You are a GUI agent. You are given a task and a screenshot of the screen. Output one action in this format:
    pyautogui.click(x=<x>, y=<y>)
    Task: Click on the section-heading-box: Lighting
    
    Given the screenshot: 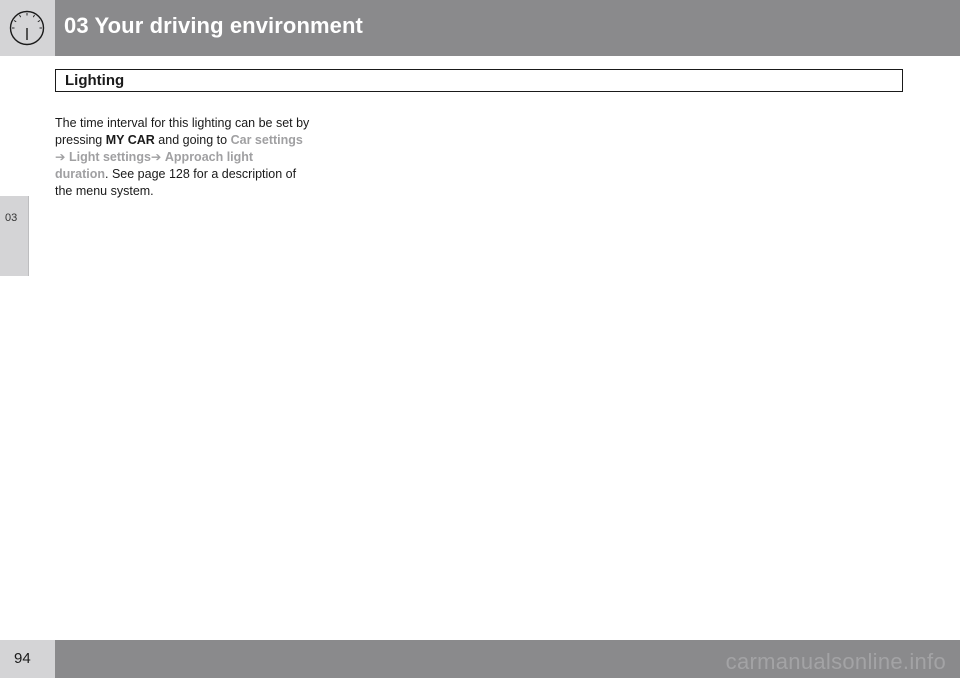 What is the action you would take?
    pyautogui.click(x=479, y=80)
    